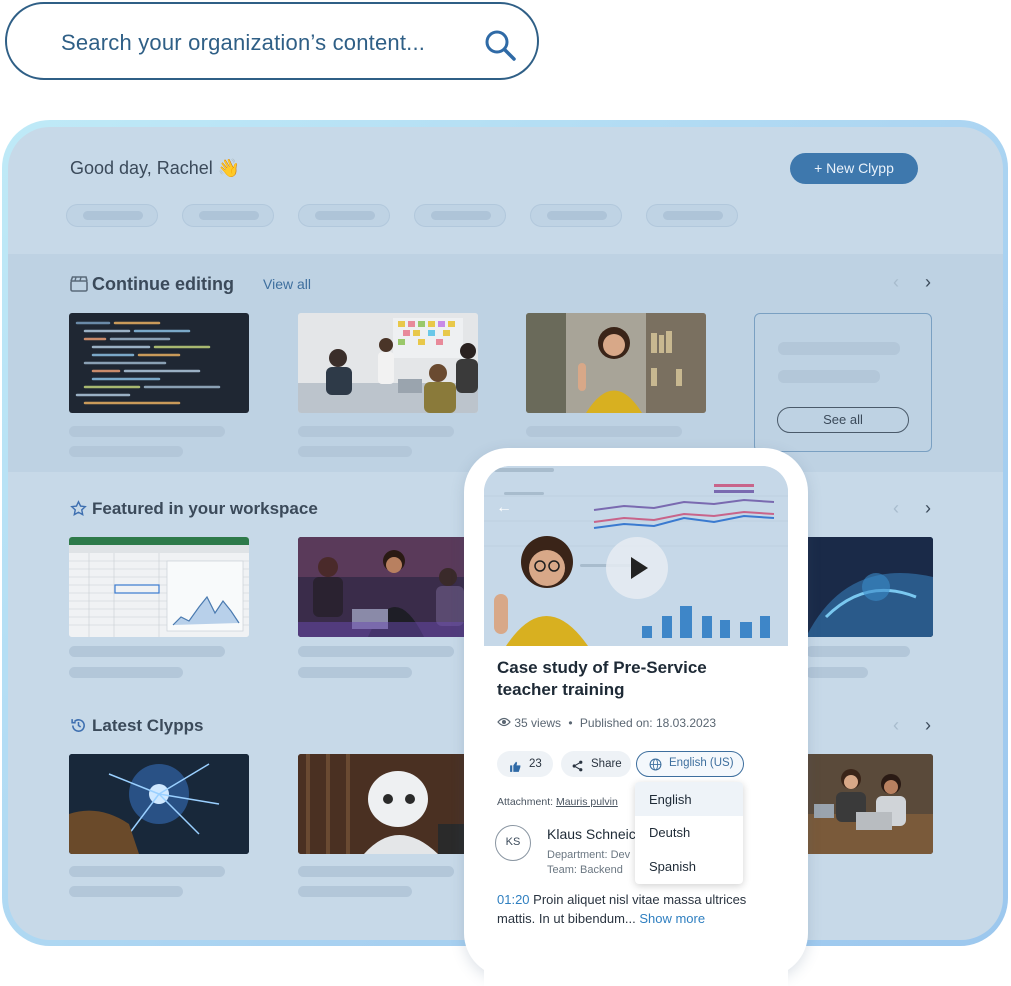  I want to click on greeting: Good day, Rachel 👋, so click(155, 168).